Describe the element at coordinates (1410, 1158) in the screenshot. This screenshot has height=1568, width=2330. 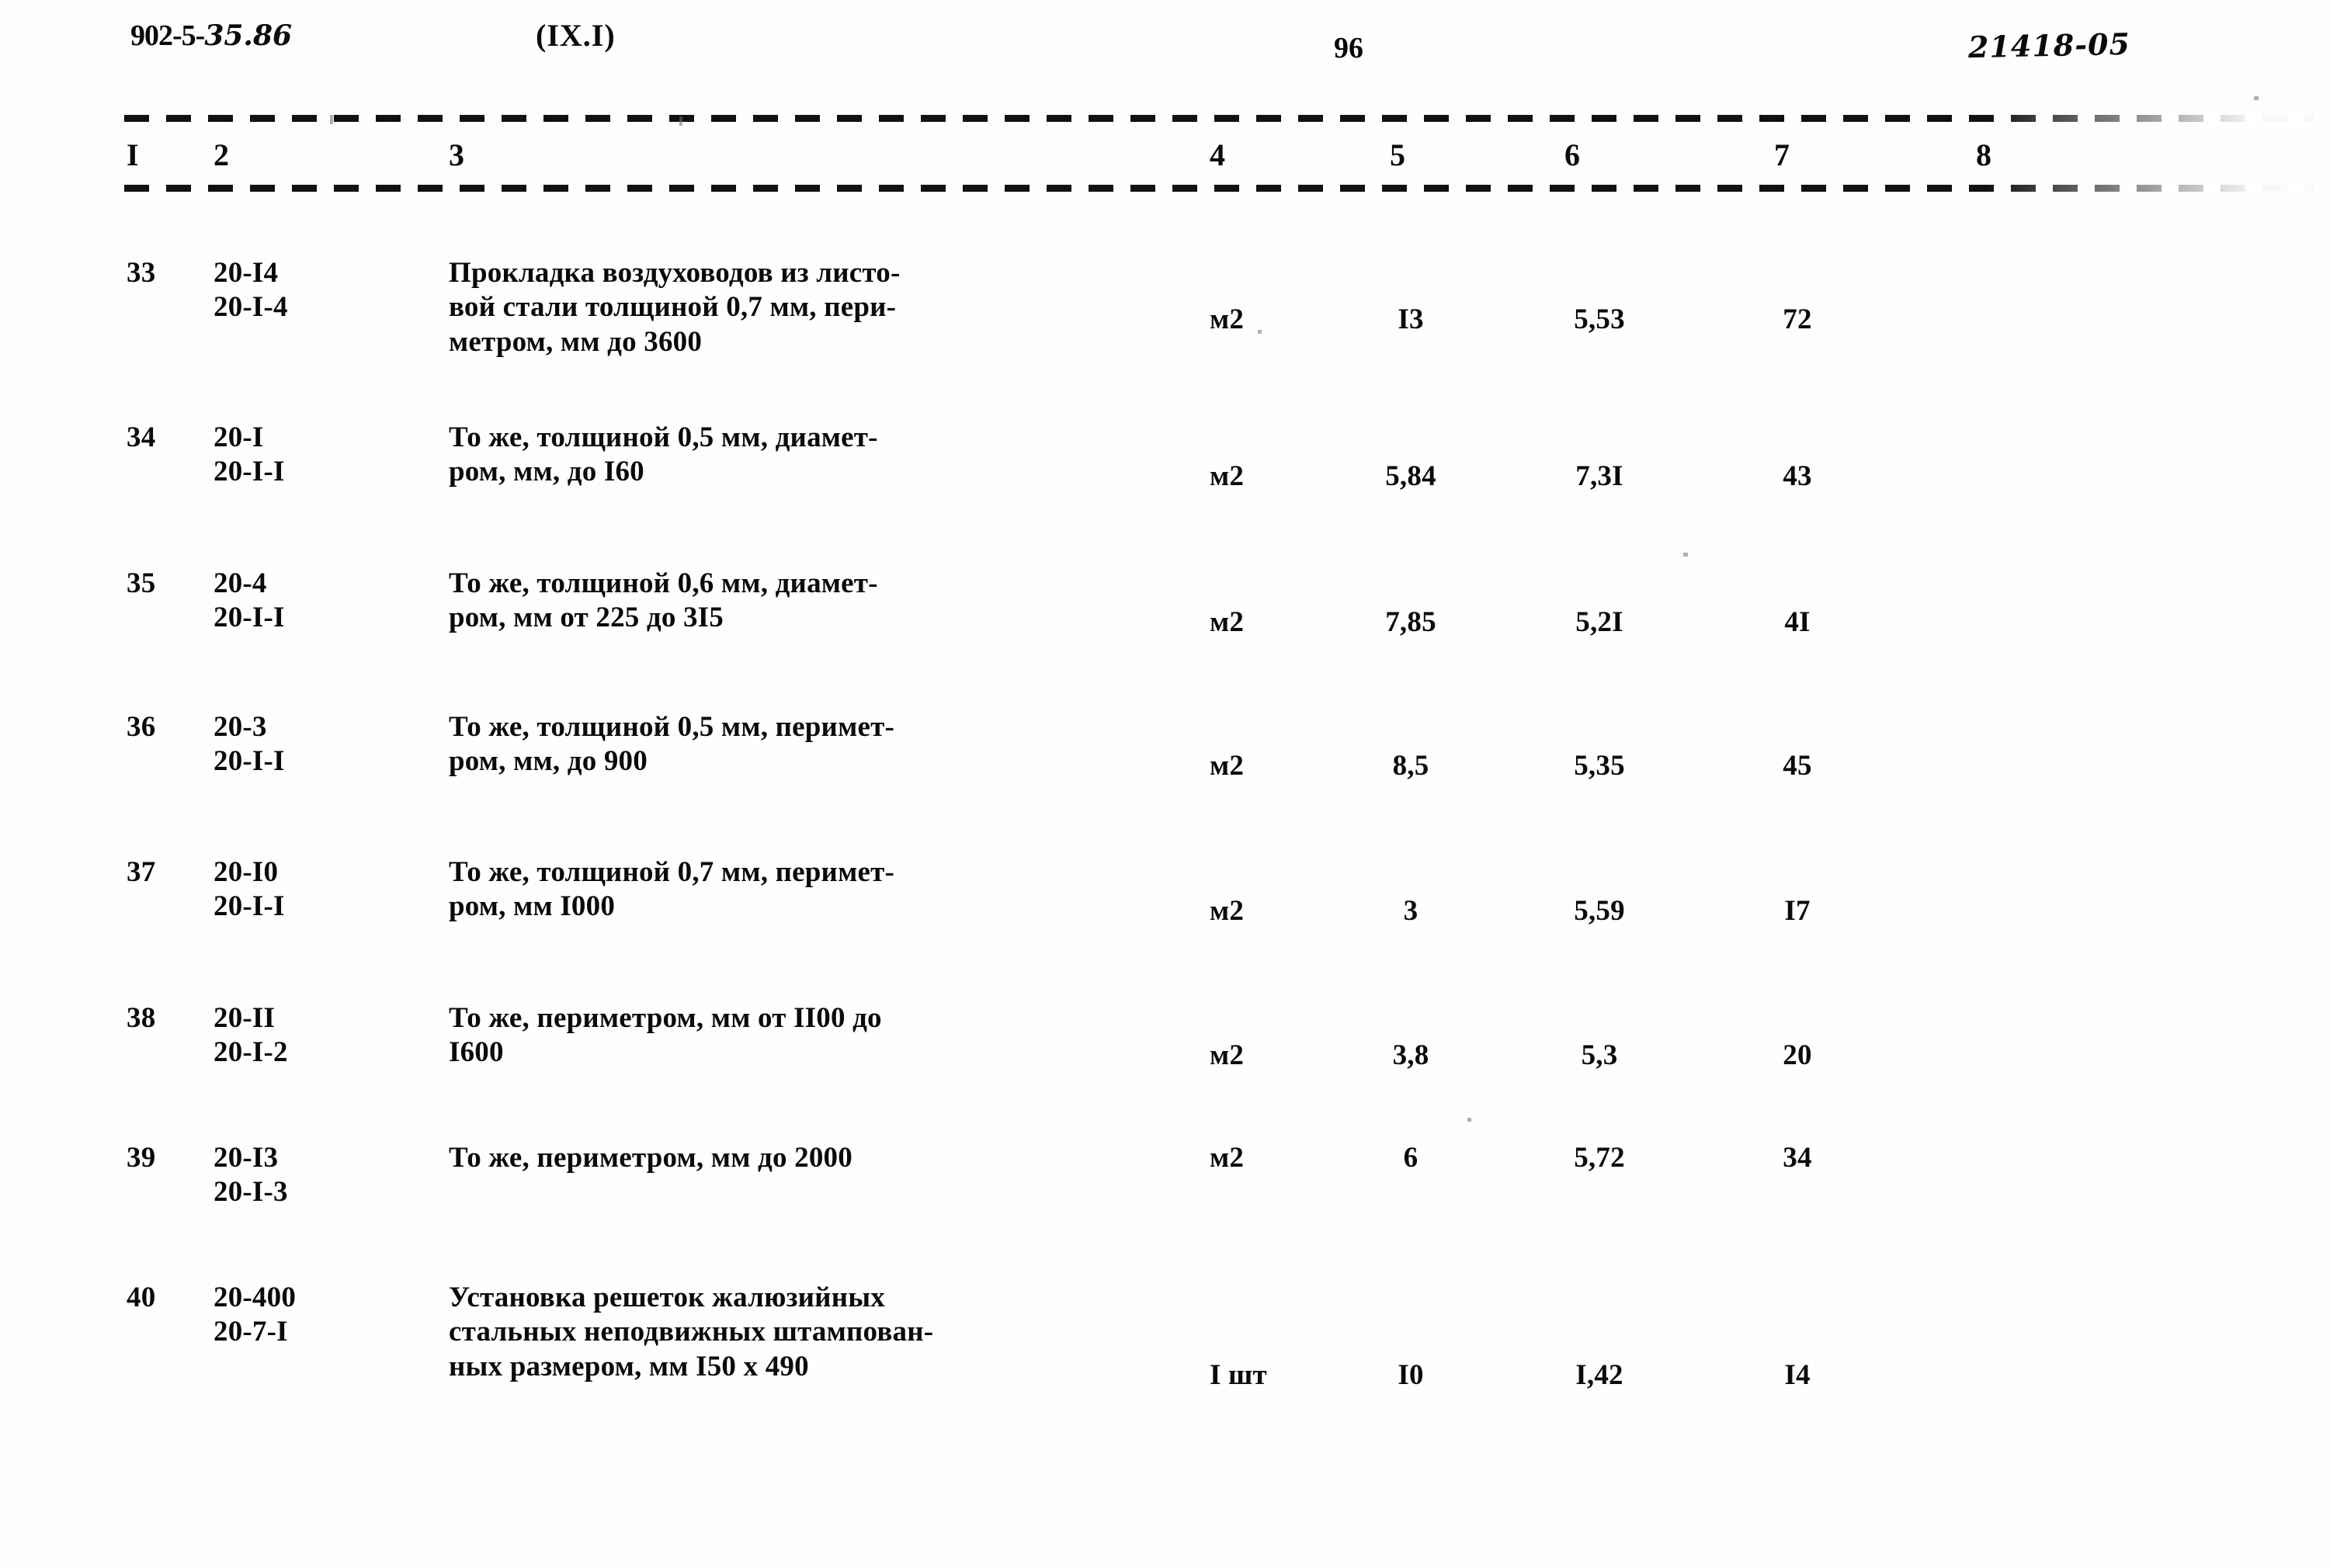
I see `row-value-5: 6` at that location.